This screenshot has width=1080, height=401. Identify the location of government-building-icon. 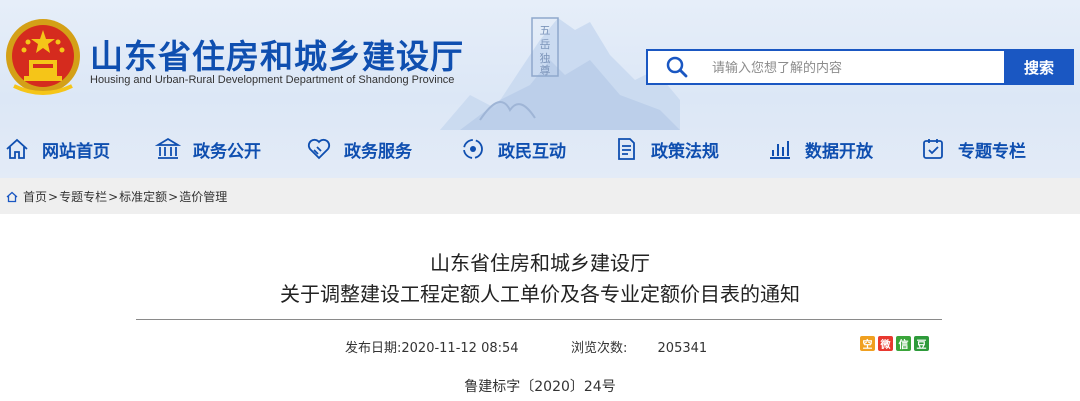
(168, 148).